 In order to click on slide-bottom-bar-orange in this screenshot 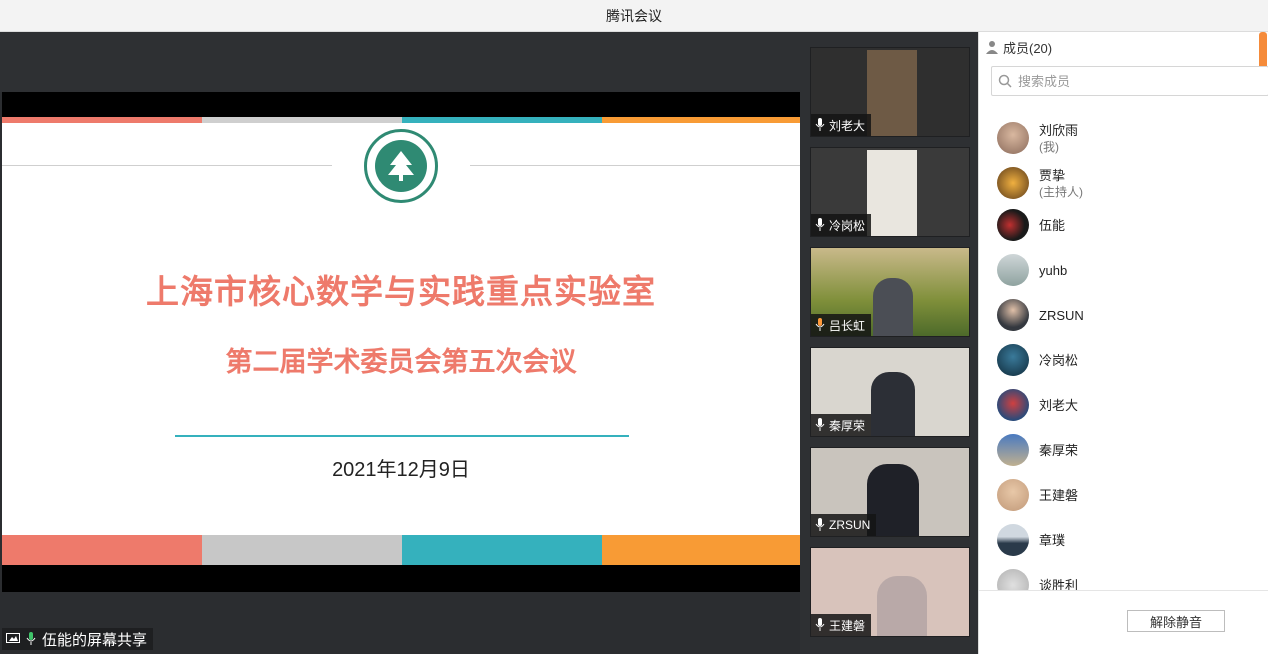, I will do `click(701, 550)`.